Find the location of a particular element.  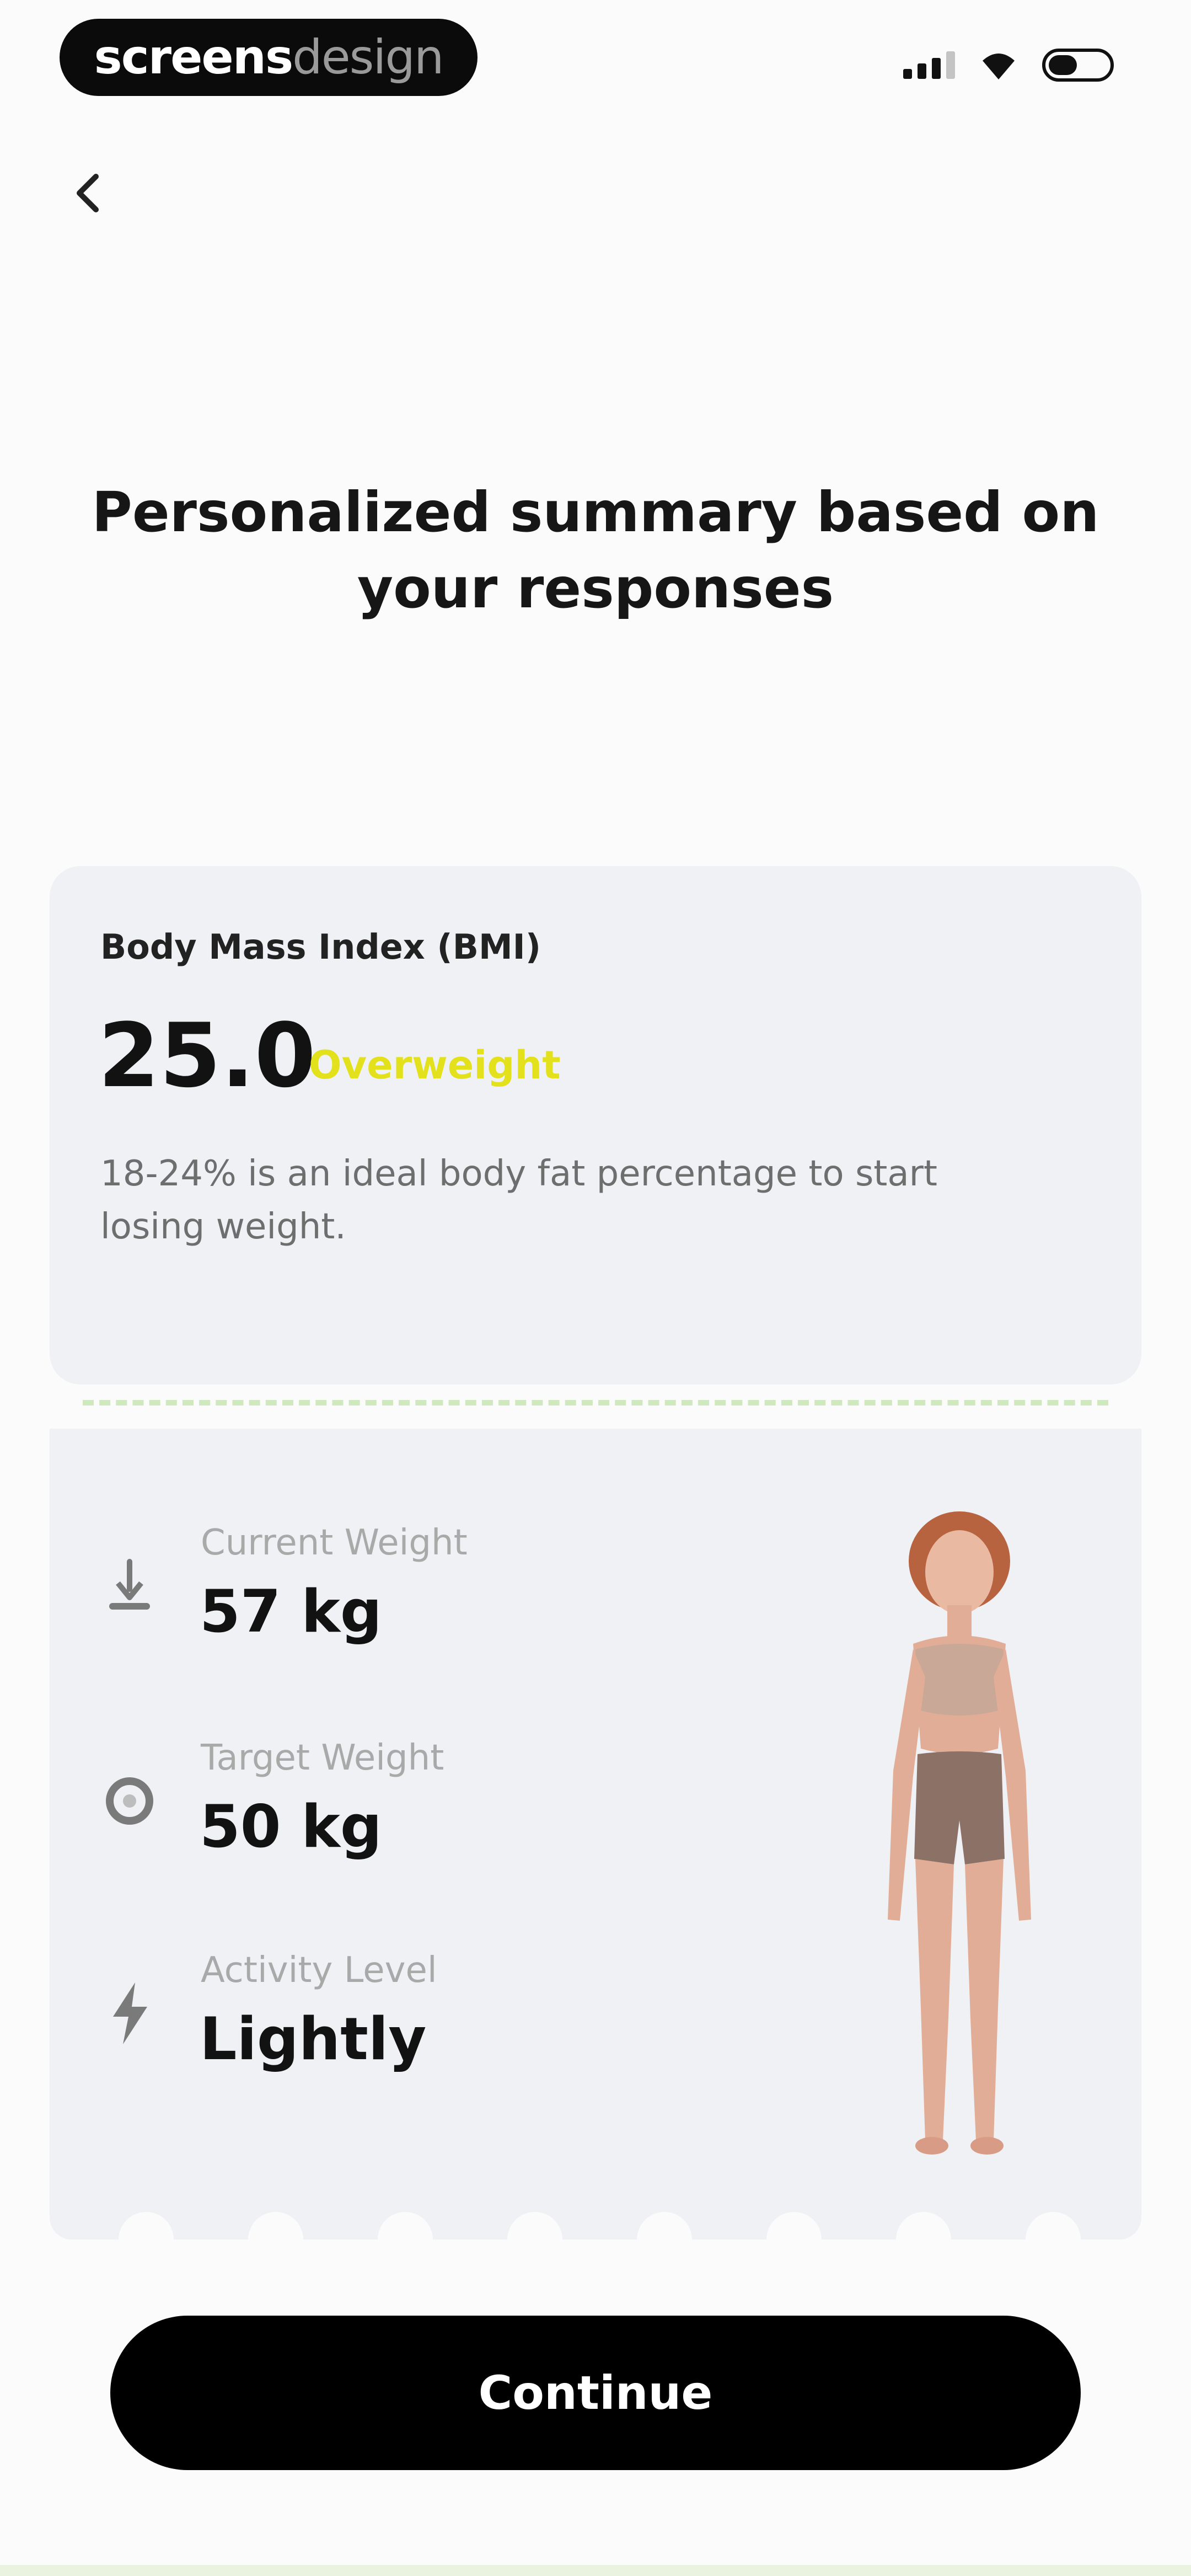

metric-value: Lightly is located at coordinates (313, 2039).